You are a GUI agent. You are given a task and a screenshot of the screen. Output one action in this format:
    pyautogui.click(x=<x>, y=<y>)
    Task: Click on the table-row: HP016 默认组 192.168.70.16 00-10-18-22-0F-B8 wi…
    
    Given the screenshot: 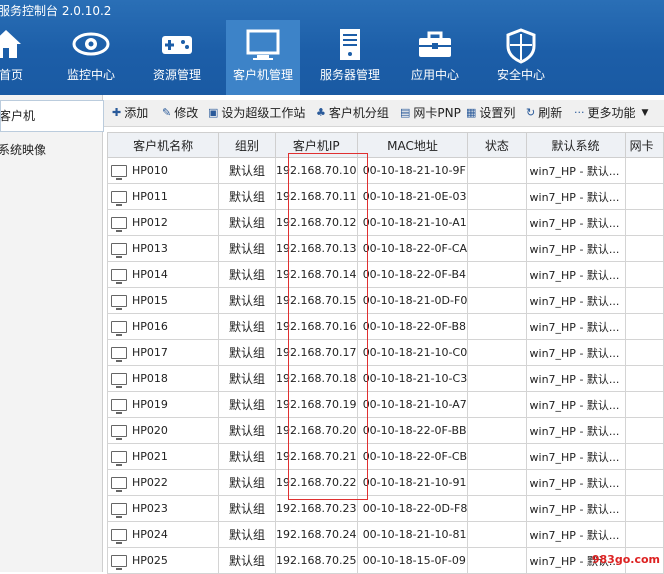 What is the action you would take?
    pyautogui.click(x=385, y=326)
    